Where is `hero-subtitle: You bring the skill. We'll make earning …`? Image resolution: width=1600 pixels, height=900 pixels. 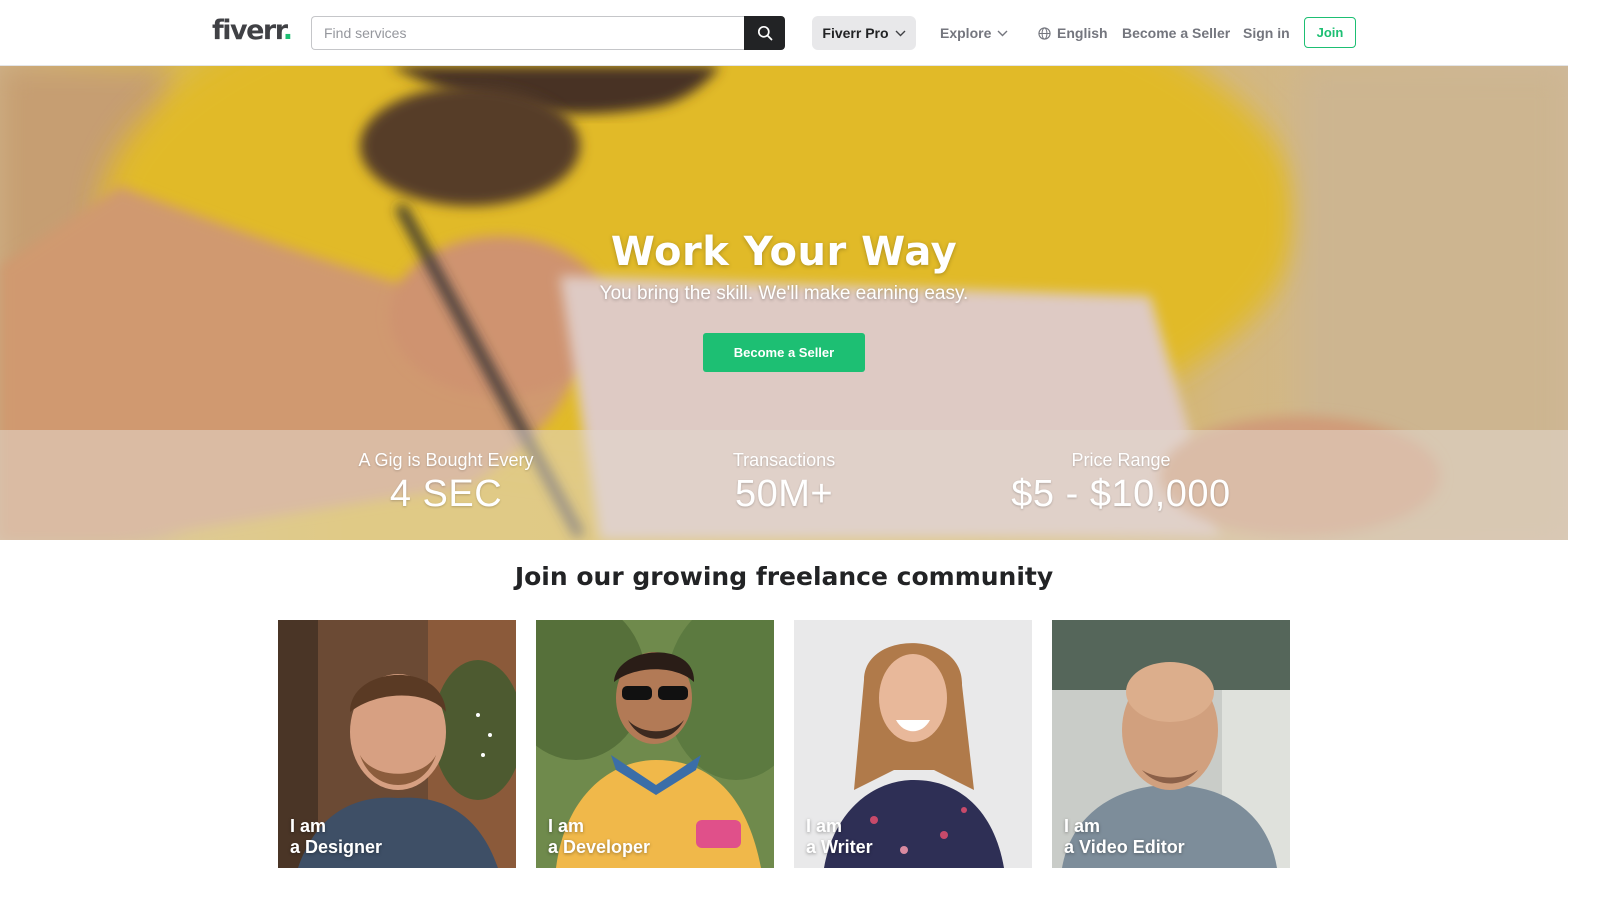 hero-subtitle: You bring the skill. We'll make earning … is located at coordinates (784, 293).